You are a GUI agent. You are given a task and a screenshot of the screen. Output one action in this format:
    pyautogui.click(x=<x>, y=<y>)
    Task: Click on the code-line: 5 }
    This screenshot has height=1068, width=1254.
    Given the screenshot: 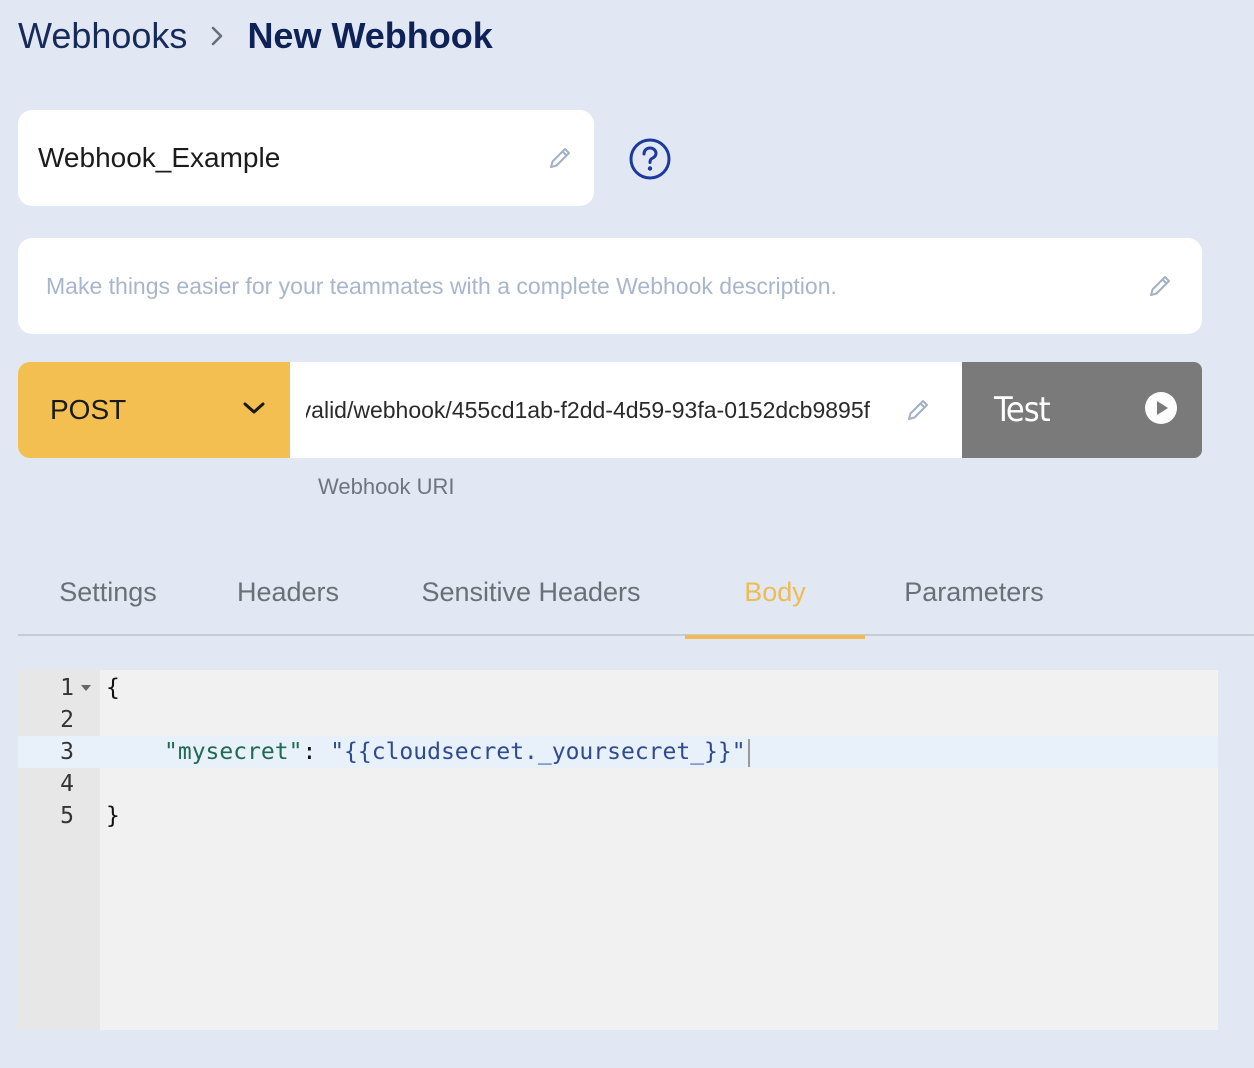 What is the action you would take?
    pyautogui.click(x=618, y=816)
    